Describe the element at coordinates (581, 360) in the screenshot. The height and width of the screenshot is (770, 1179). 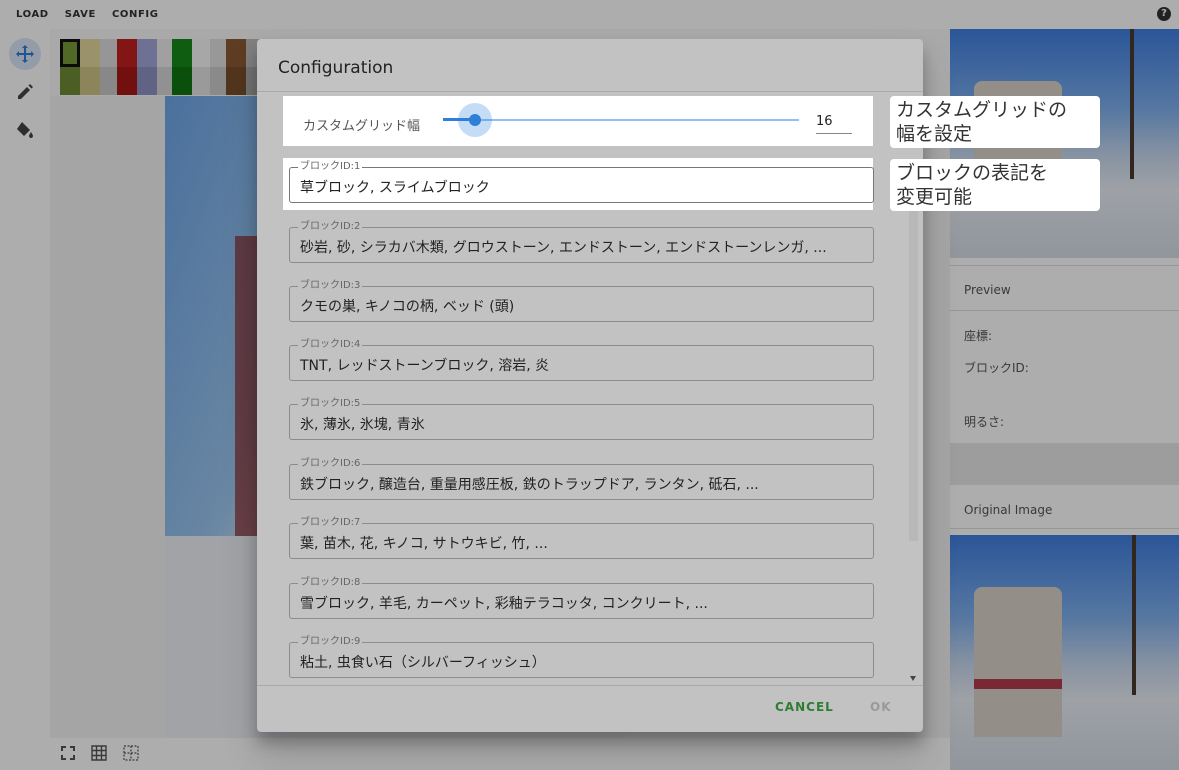
I see `block-id-field: ブロックID:4 TNT, レッドストーンブロック, 溶岩, 炎` at that location.